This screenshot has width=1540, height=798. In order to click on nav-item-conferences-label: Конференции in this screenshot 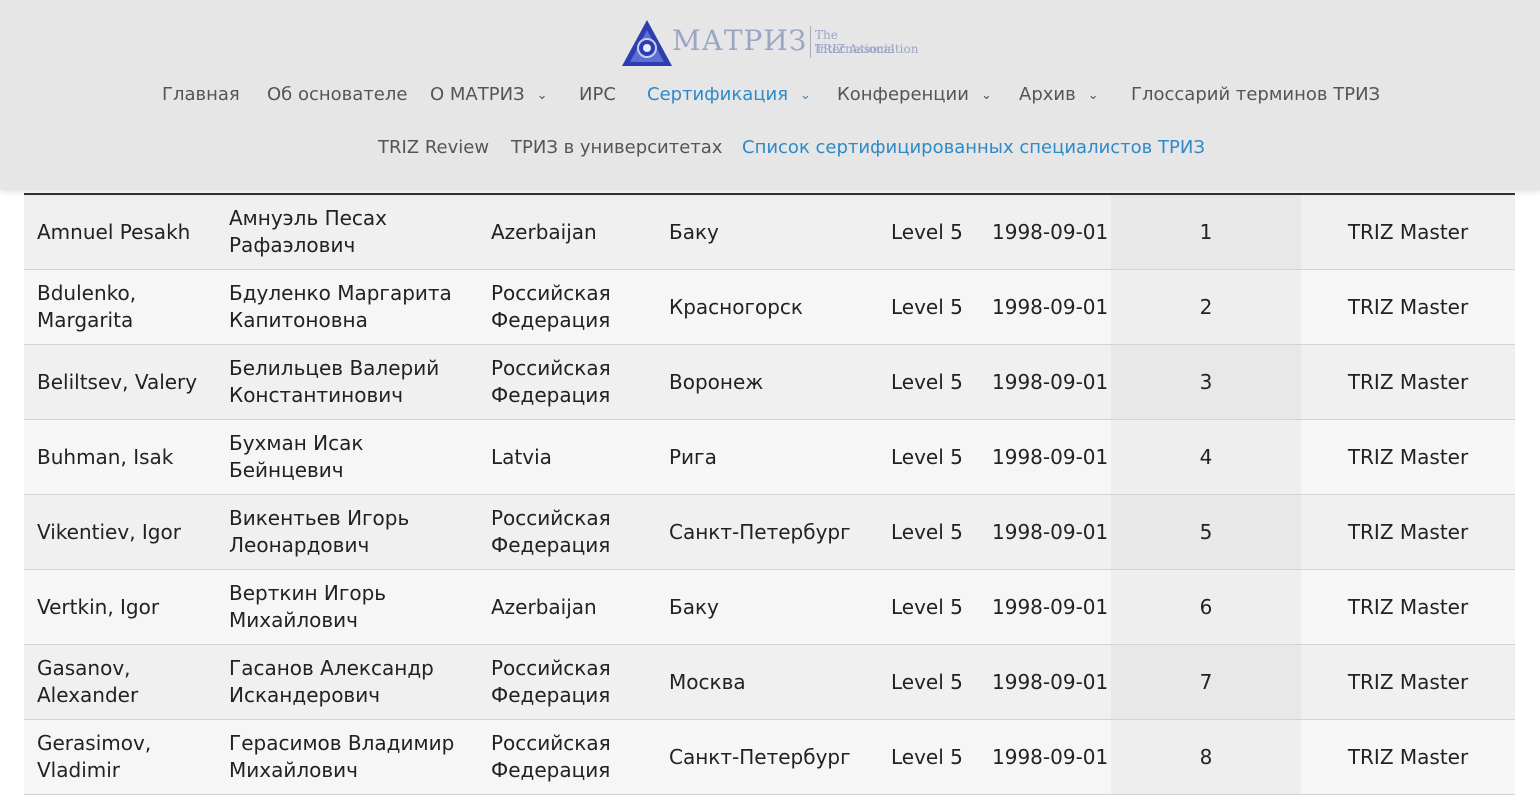, I will do `click(903, 94)`.